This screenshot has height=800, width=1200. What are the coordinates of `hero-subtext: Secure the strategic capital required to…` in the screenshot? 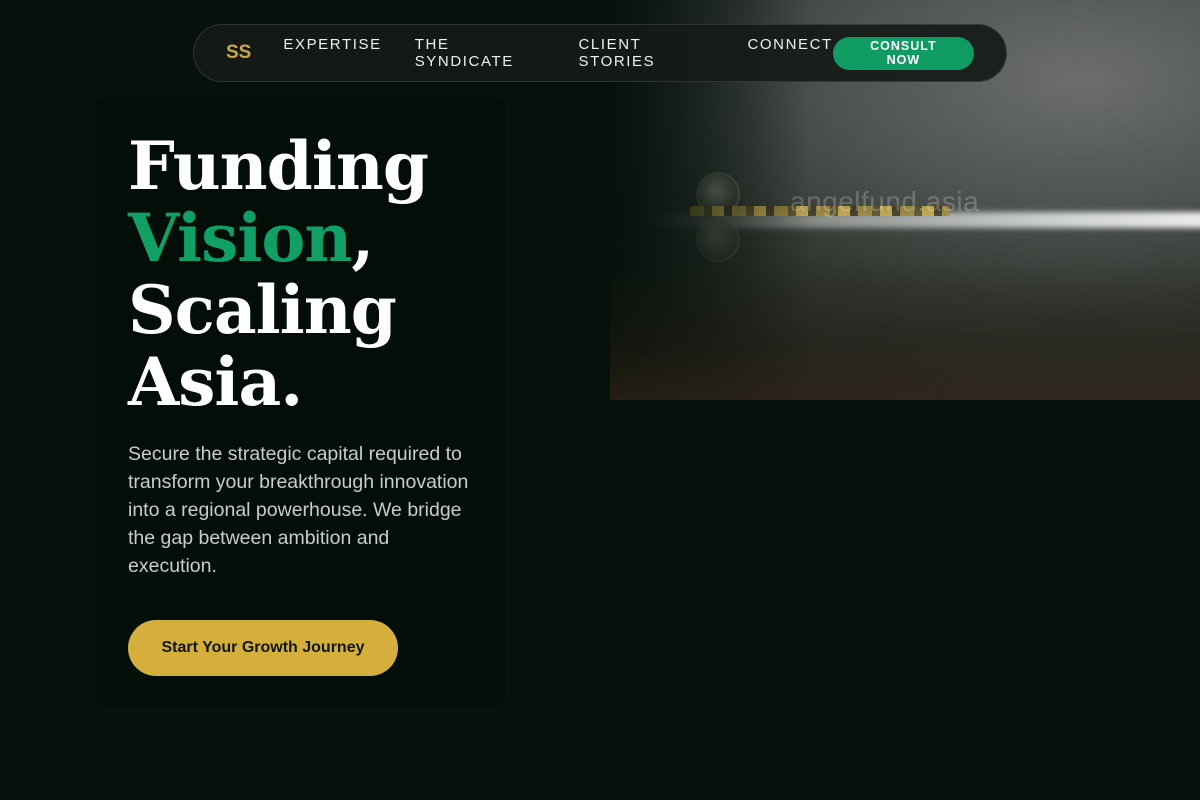 It's located at (298, 510).